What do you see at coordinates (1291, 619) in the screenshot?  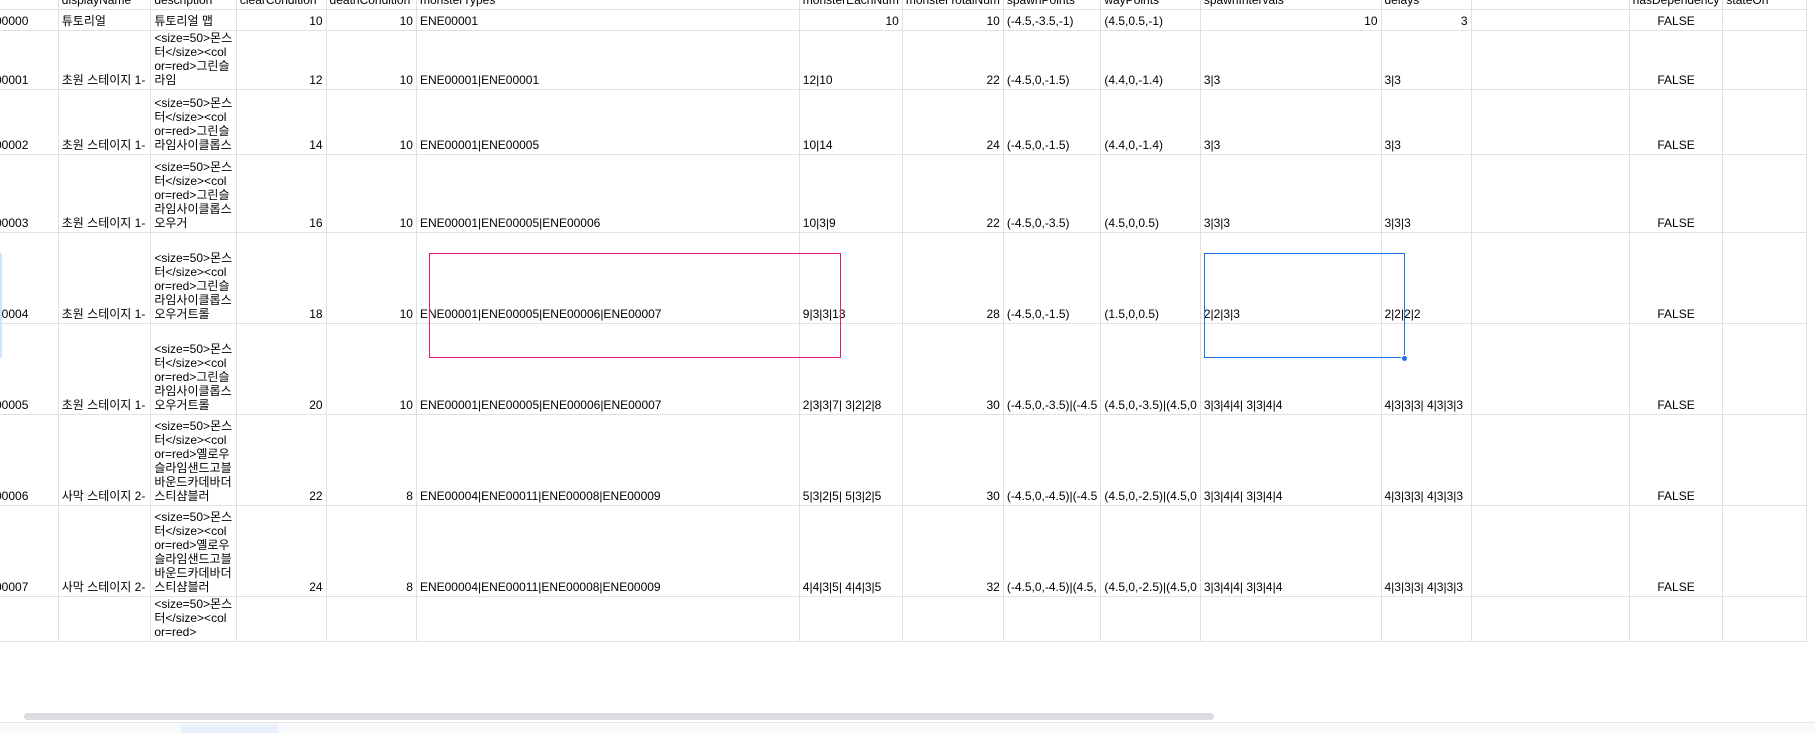 I see `cell-spawnIntervals` at bounding box center [1291, 619].